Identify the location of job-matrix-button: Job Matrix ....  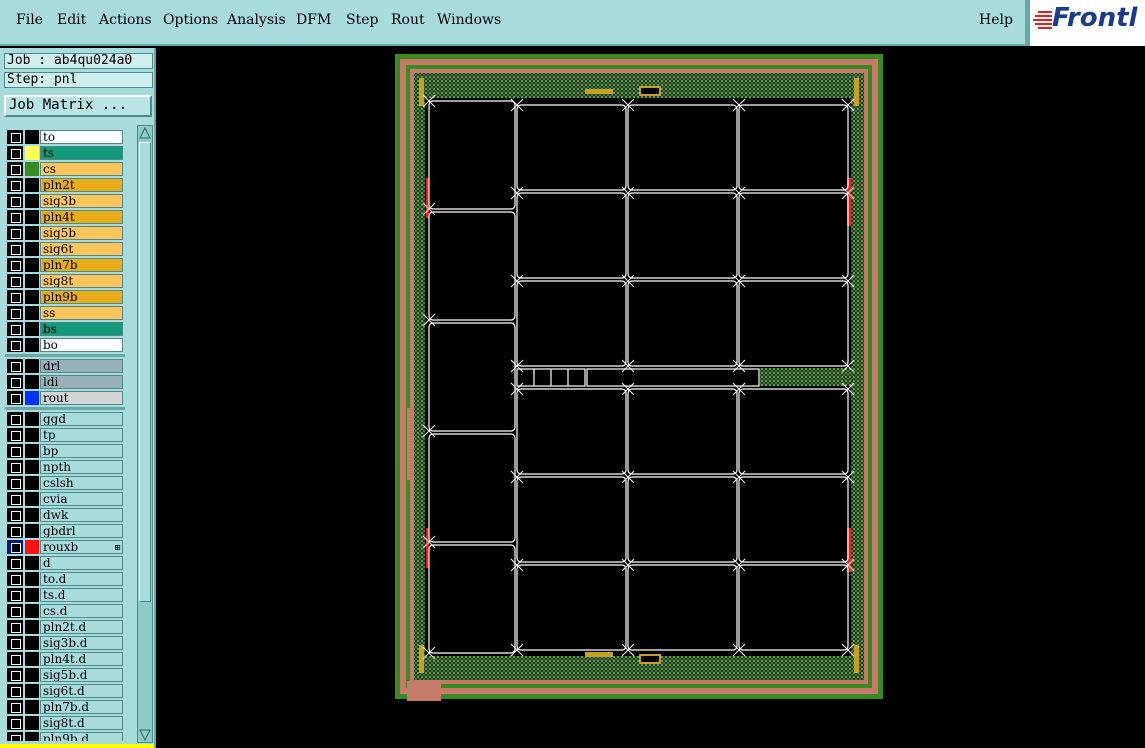
(78, 106).